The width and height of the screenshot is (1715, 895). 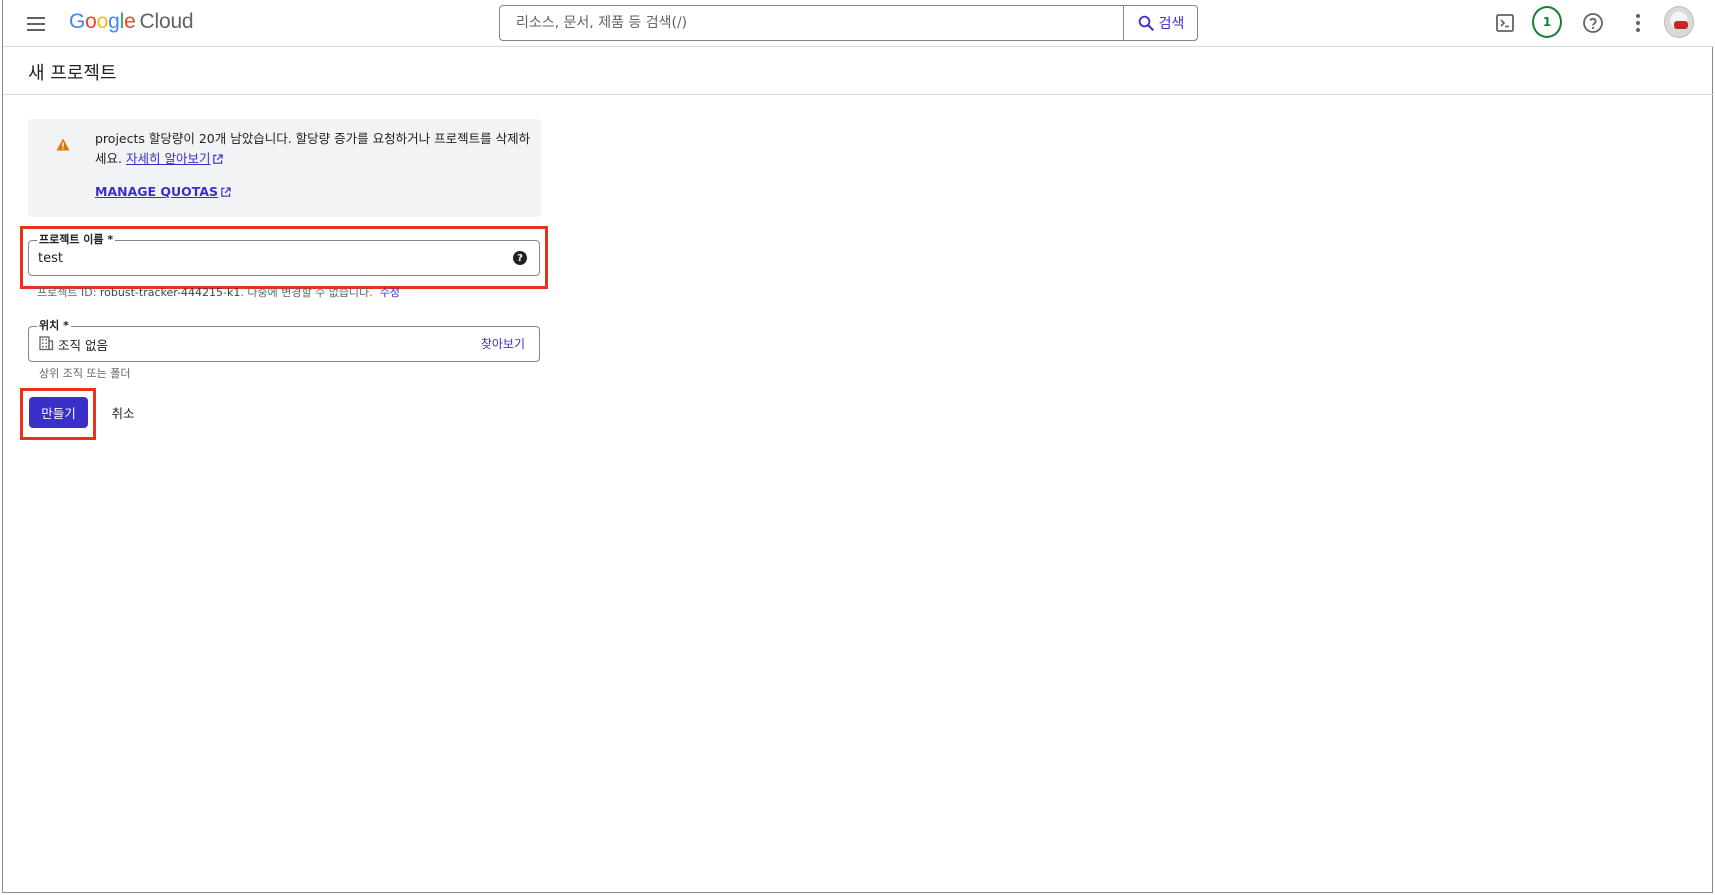 What do you see at coordinates (503, 343) in the screenshot?
I see `browse-button: 찾아보기` at bounding box center [503, 343].